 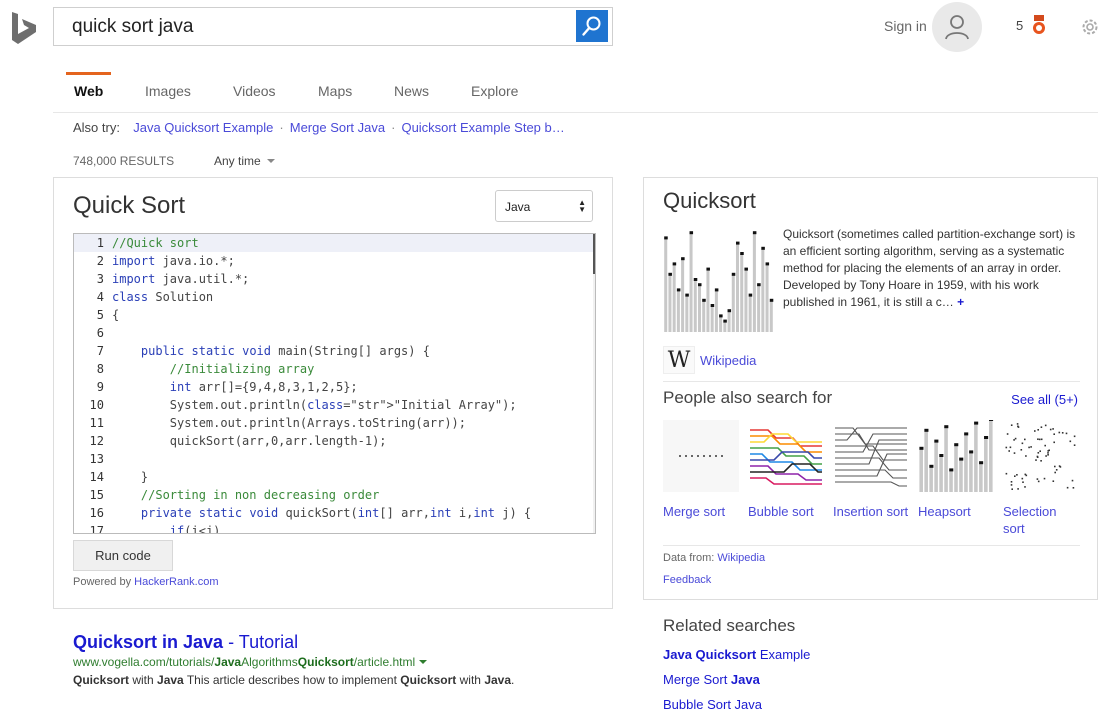 What do you see at coordinates (687, 580) in the screenshot?
I see `feedback-link: Feedback` at bounding box center [687, 580].